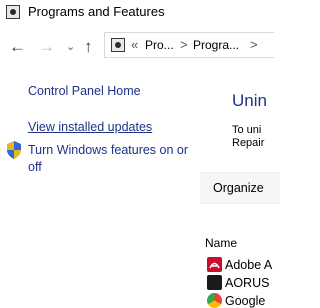 Image resolution: width=320 pixels, height=308 pixels. I want to click on breadcrumb-overflow: «, so click(134, 44).